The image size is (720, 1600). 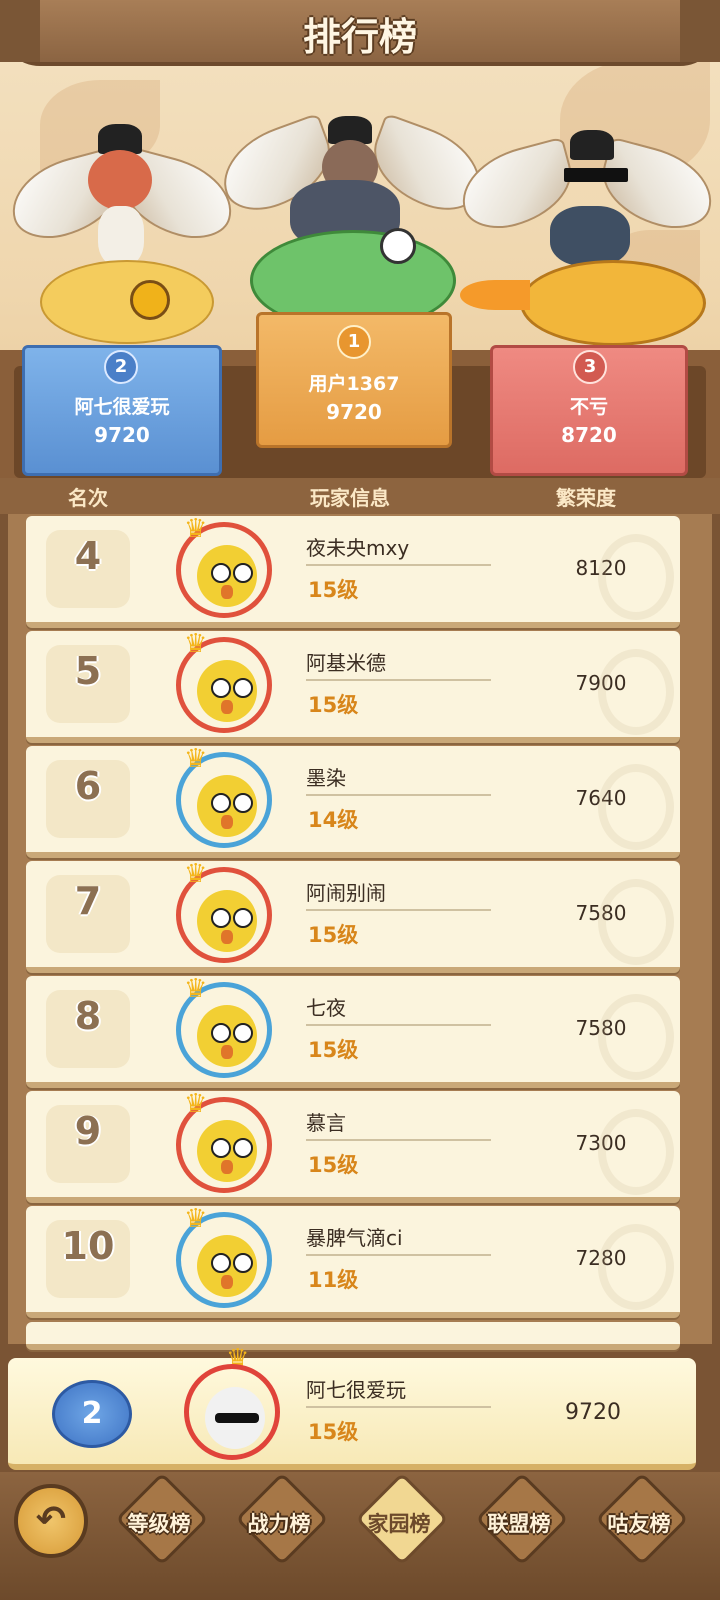 I want to click on bottom-nav: ↶ 等级榜 战力榜 家园榜 联盟榜 咕友榜, so click(x=360, y=1536).